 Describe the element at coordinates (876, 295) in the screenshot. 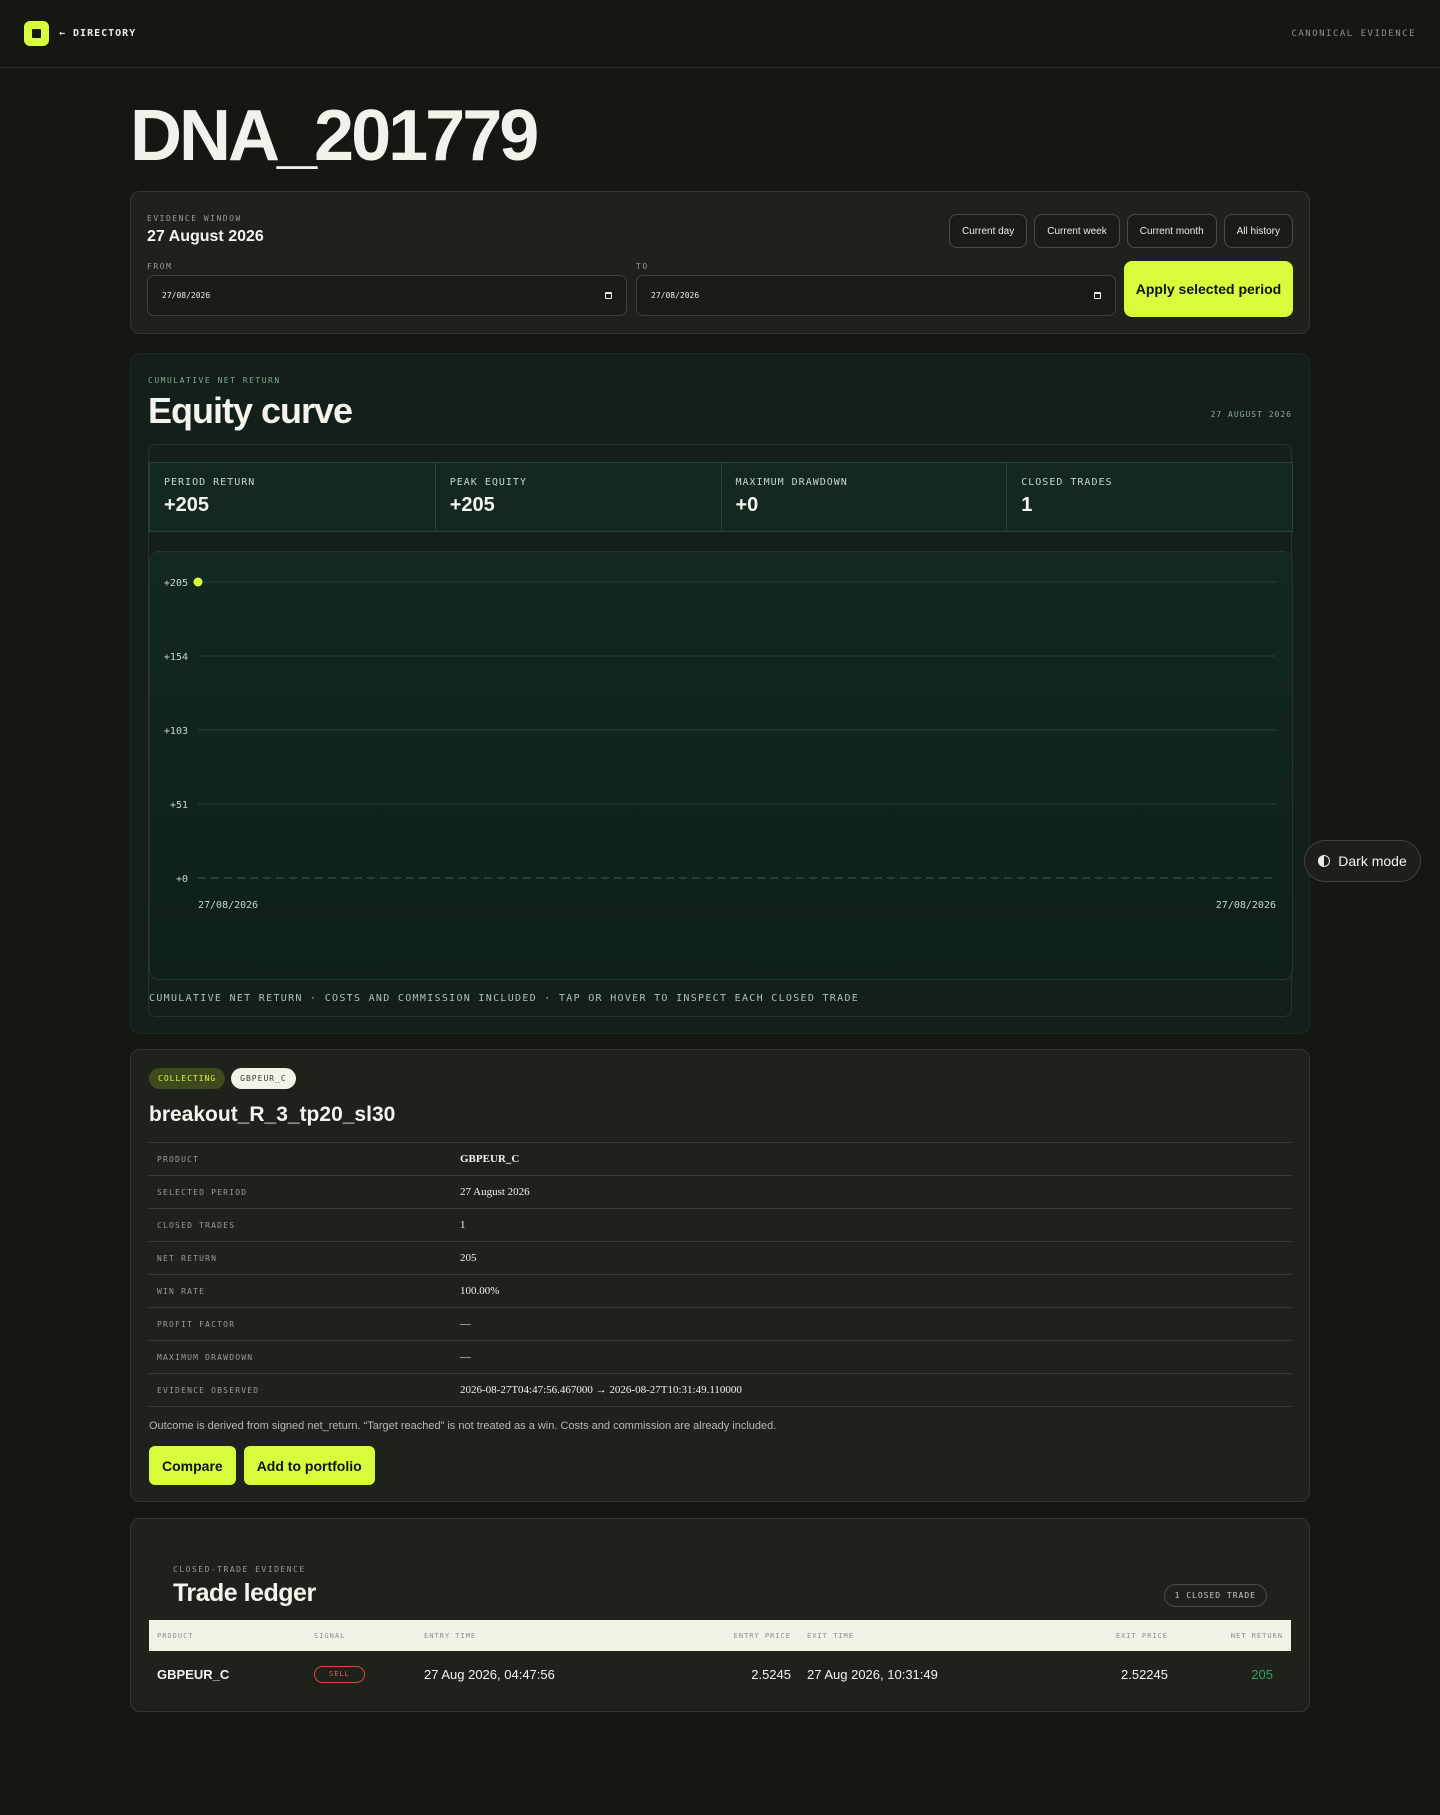

I see `to-date-input: 27/08/2026` at that location.